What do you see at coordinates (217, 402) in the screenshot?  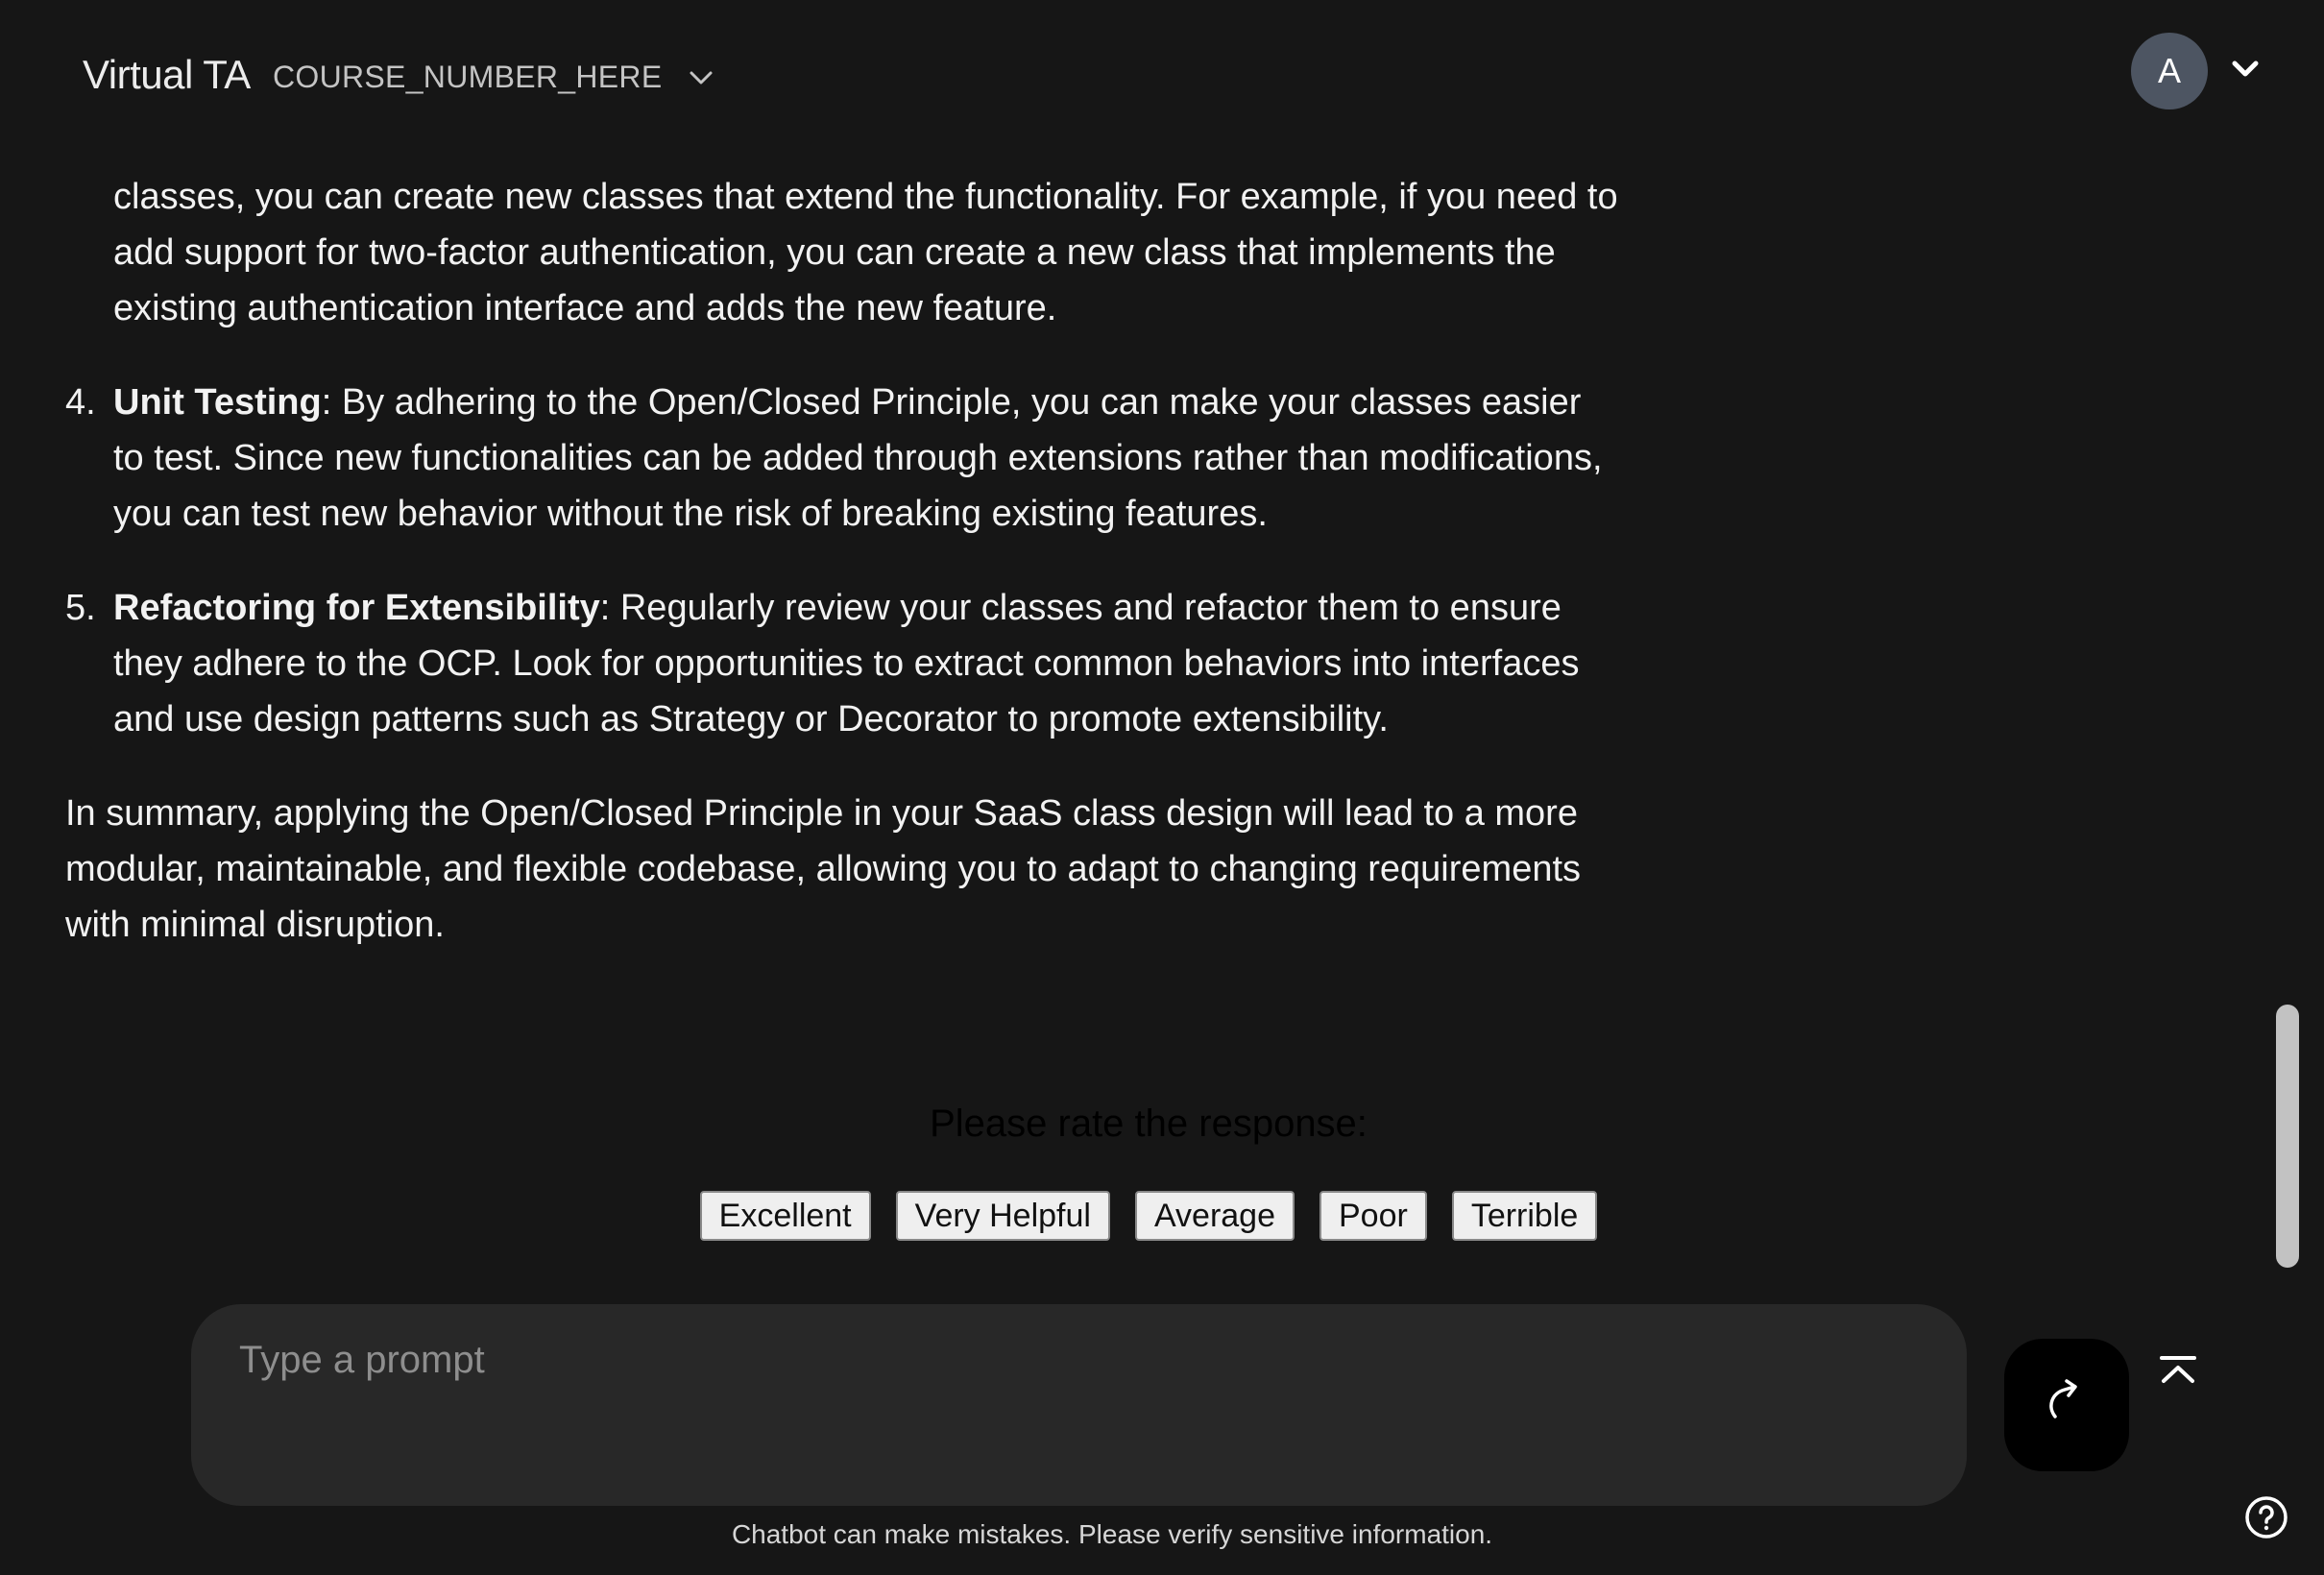 I see `list-item-title: Unit Testing` at bounding box center [217, 402].